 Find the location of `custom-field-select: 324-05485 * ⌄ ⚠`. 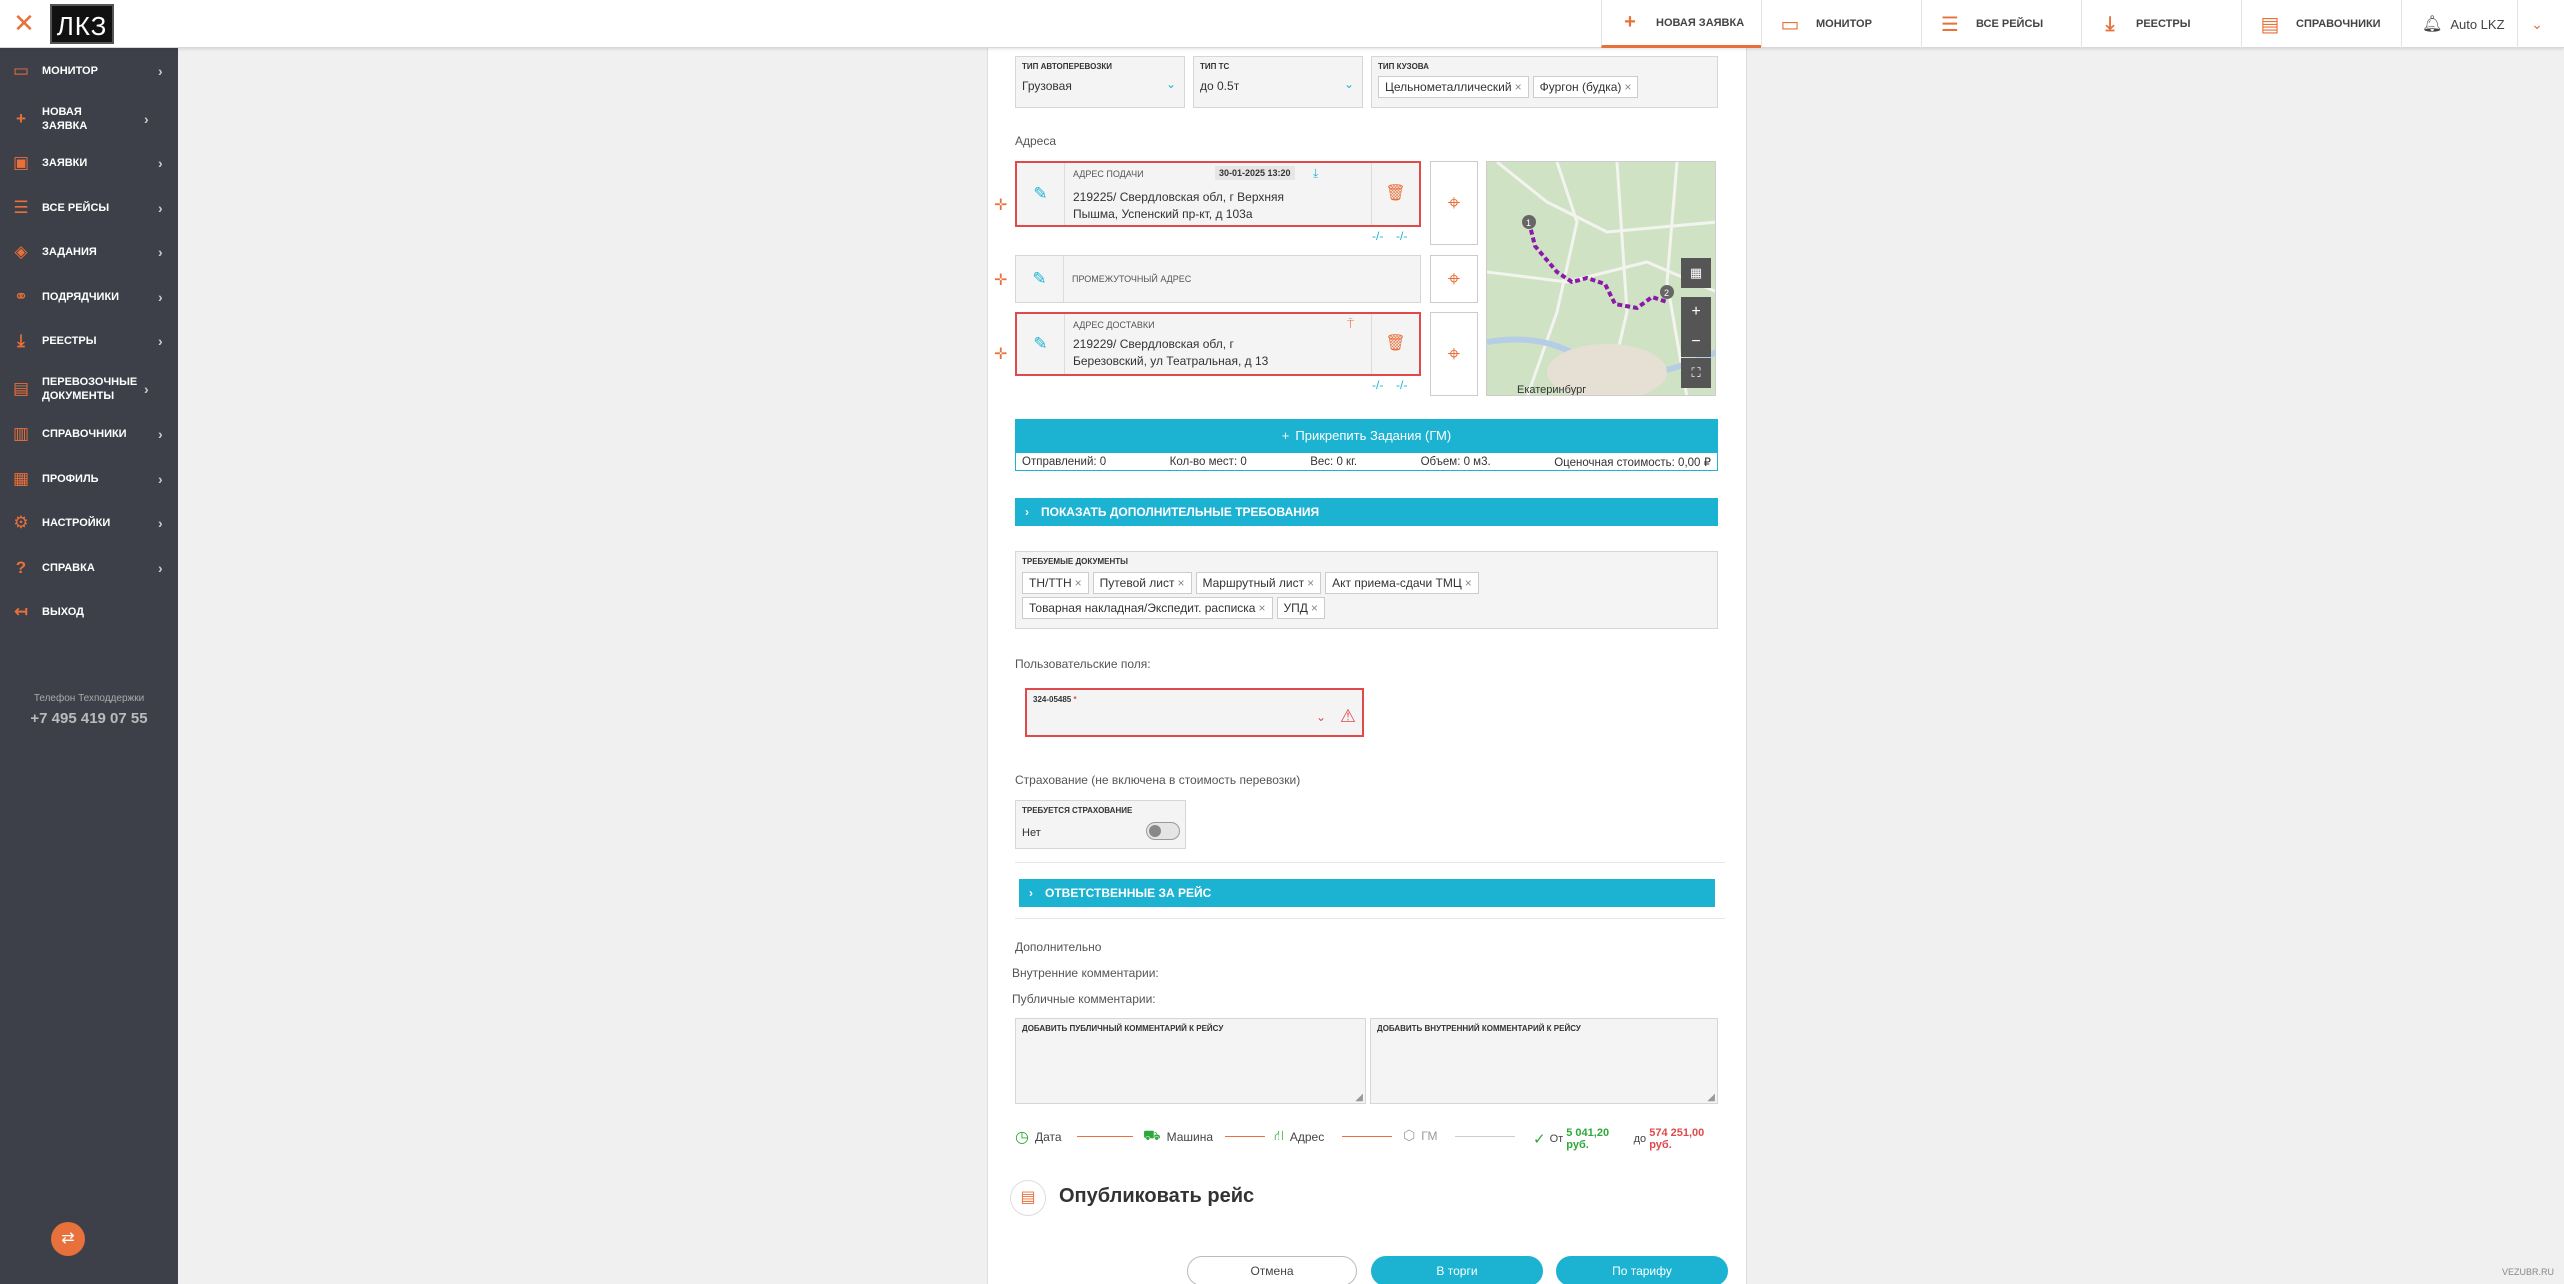

custom-field-select: 324-05485 * ⌄ ⚠ is located at coordinates (1194, 712).